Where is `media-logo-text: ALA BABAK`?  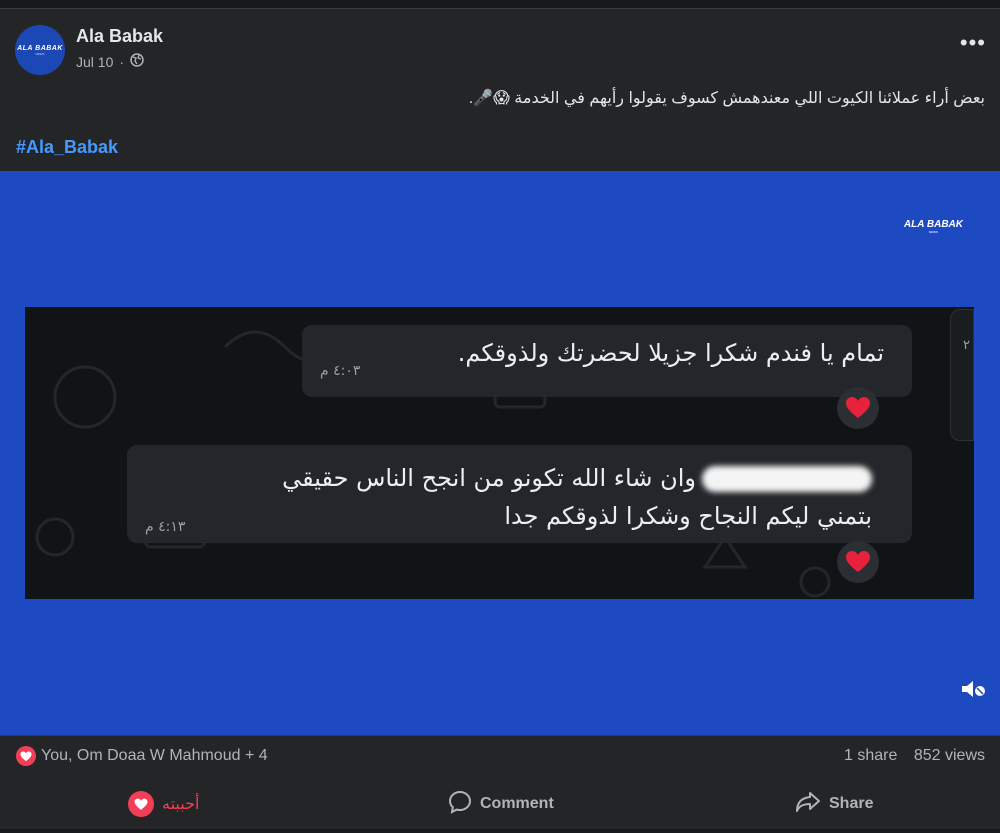
media-logo-text: ALA BABAK is located at coordinates (933, 224).